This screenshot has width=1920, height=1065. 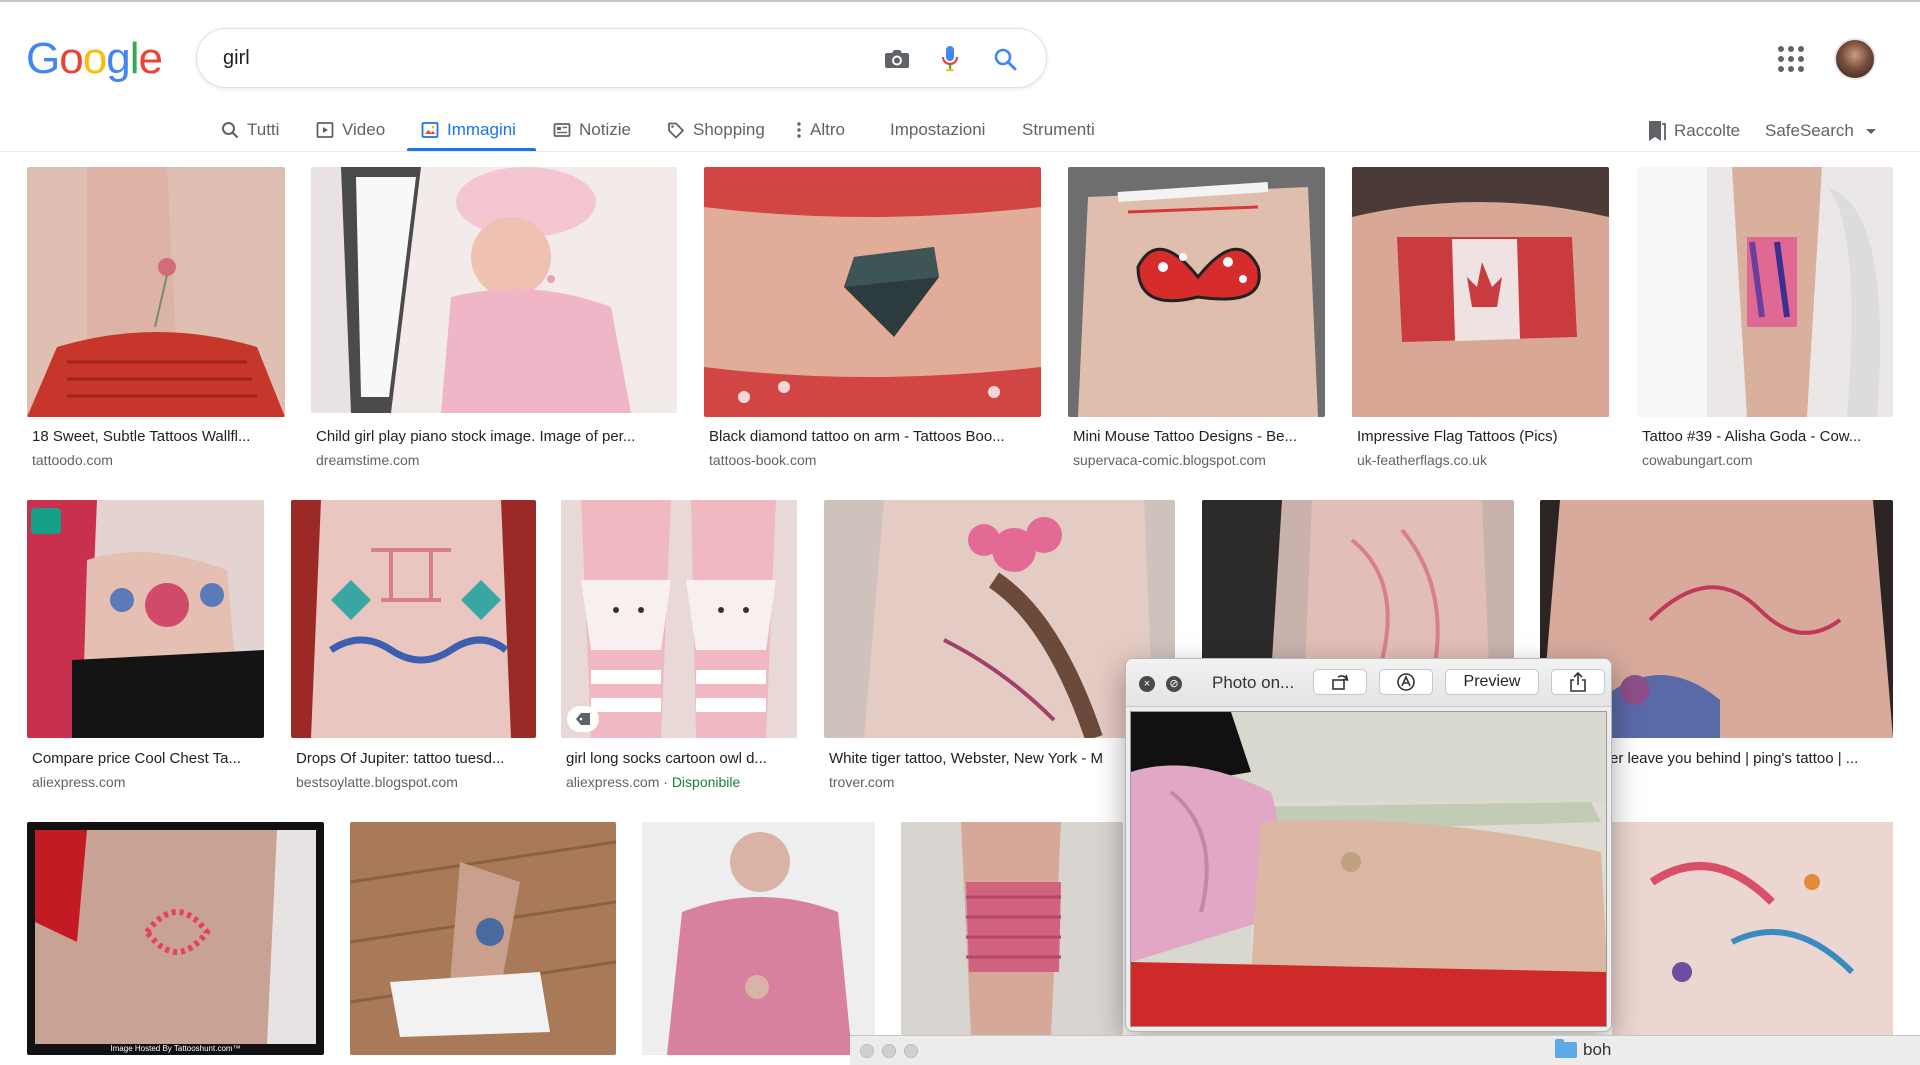 What do you see at coordinates (1855, 59) in the screenshot?
I see `avatar` at bounding box center [1855, 59].